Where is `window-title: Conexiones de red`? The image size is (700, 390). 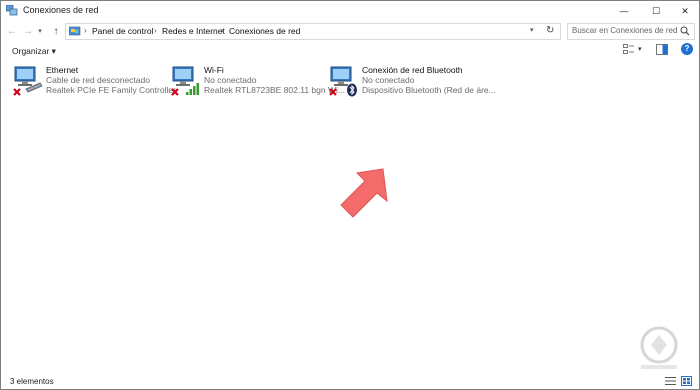
window-title: Conexiones de red is located at coordinates (61, 10).